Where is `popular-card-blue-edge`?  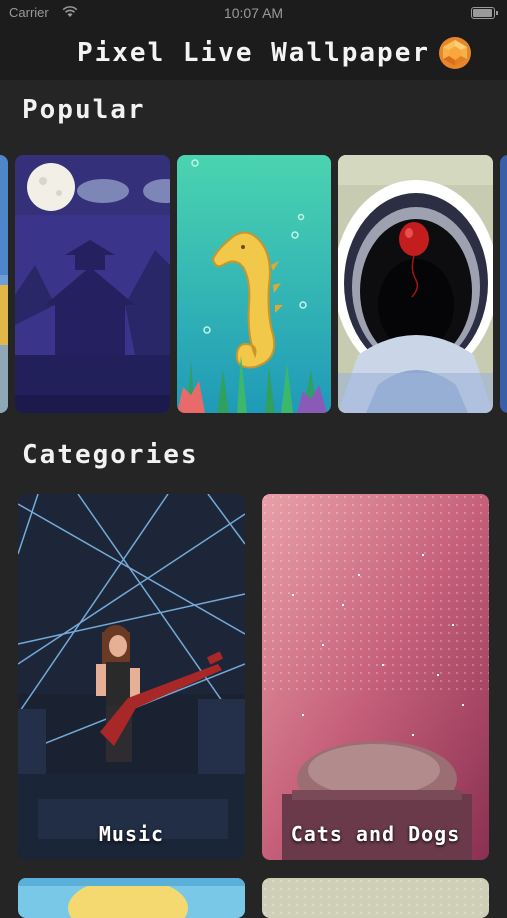
popular-card-blue-edge is located at coordinates (4, 284).